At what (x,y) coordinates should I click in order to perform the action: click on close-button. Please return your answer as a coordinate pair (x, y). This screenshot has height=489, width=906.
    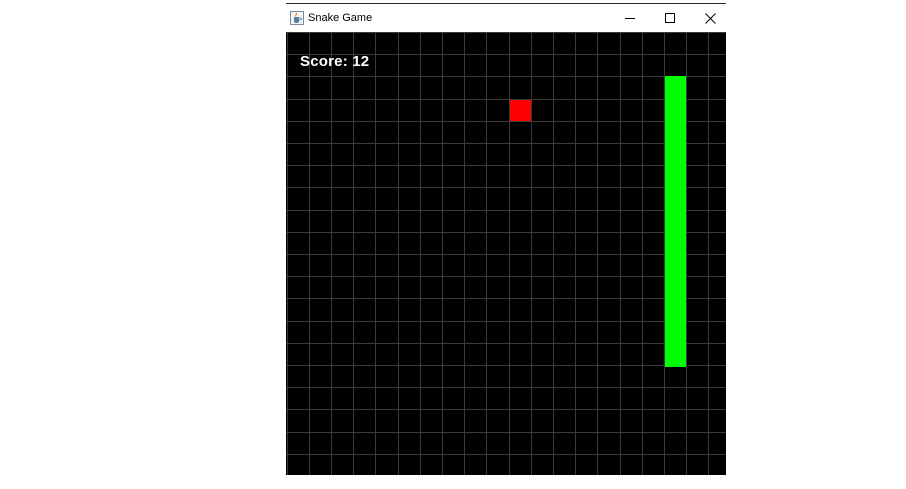
    Looking at the image, I should click on (710, 18).